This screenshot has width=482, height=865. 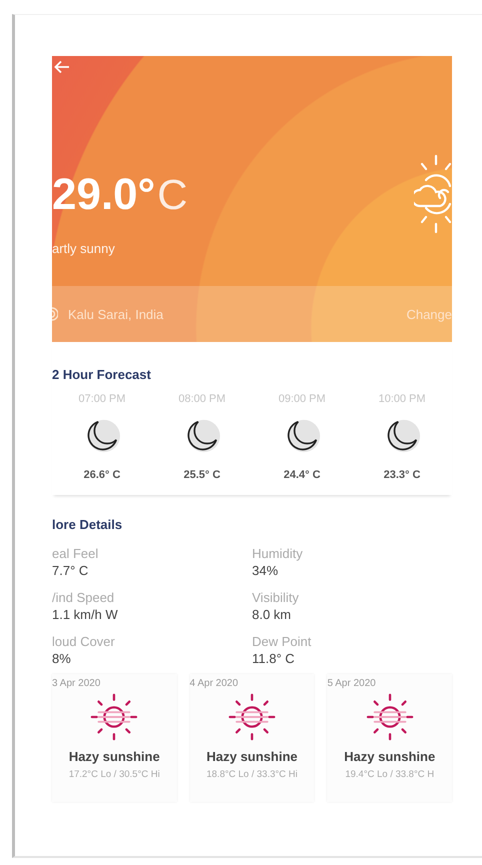 What do you see at coordinates (402, 475) in the screenshot?
I see `hour-temperature: 23.3° C` at bounding box center [402, 475].